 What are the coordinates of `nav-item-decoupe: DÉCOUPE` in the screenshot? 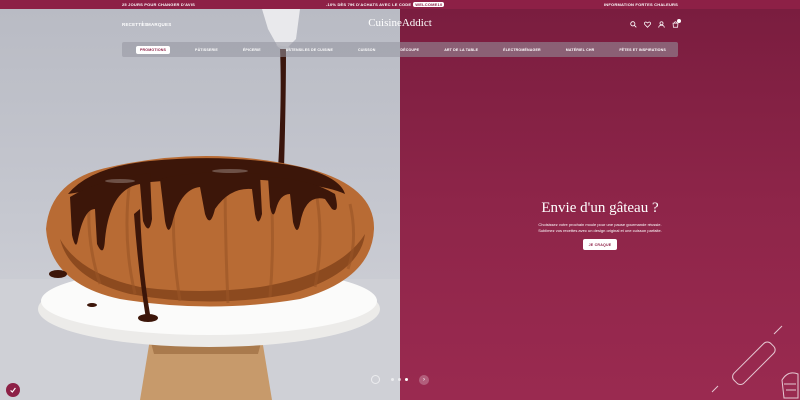 It's located at (409, 50).